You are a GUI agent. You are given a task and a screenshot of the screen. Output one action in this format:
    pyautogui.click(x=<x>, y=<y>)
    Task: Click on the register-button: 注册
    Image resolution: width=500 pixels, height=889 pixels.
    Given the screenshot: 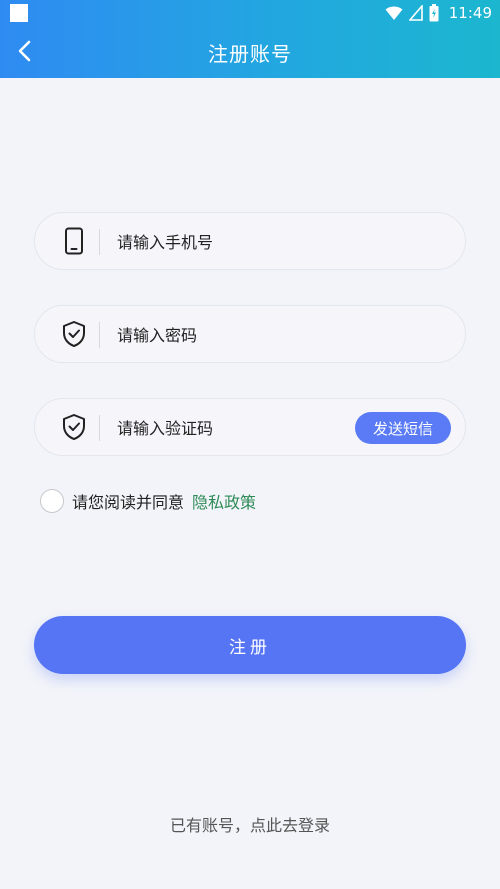 What is the action you would take?
    pyautogui.click(x=250, y=645)
    